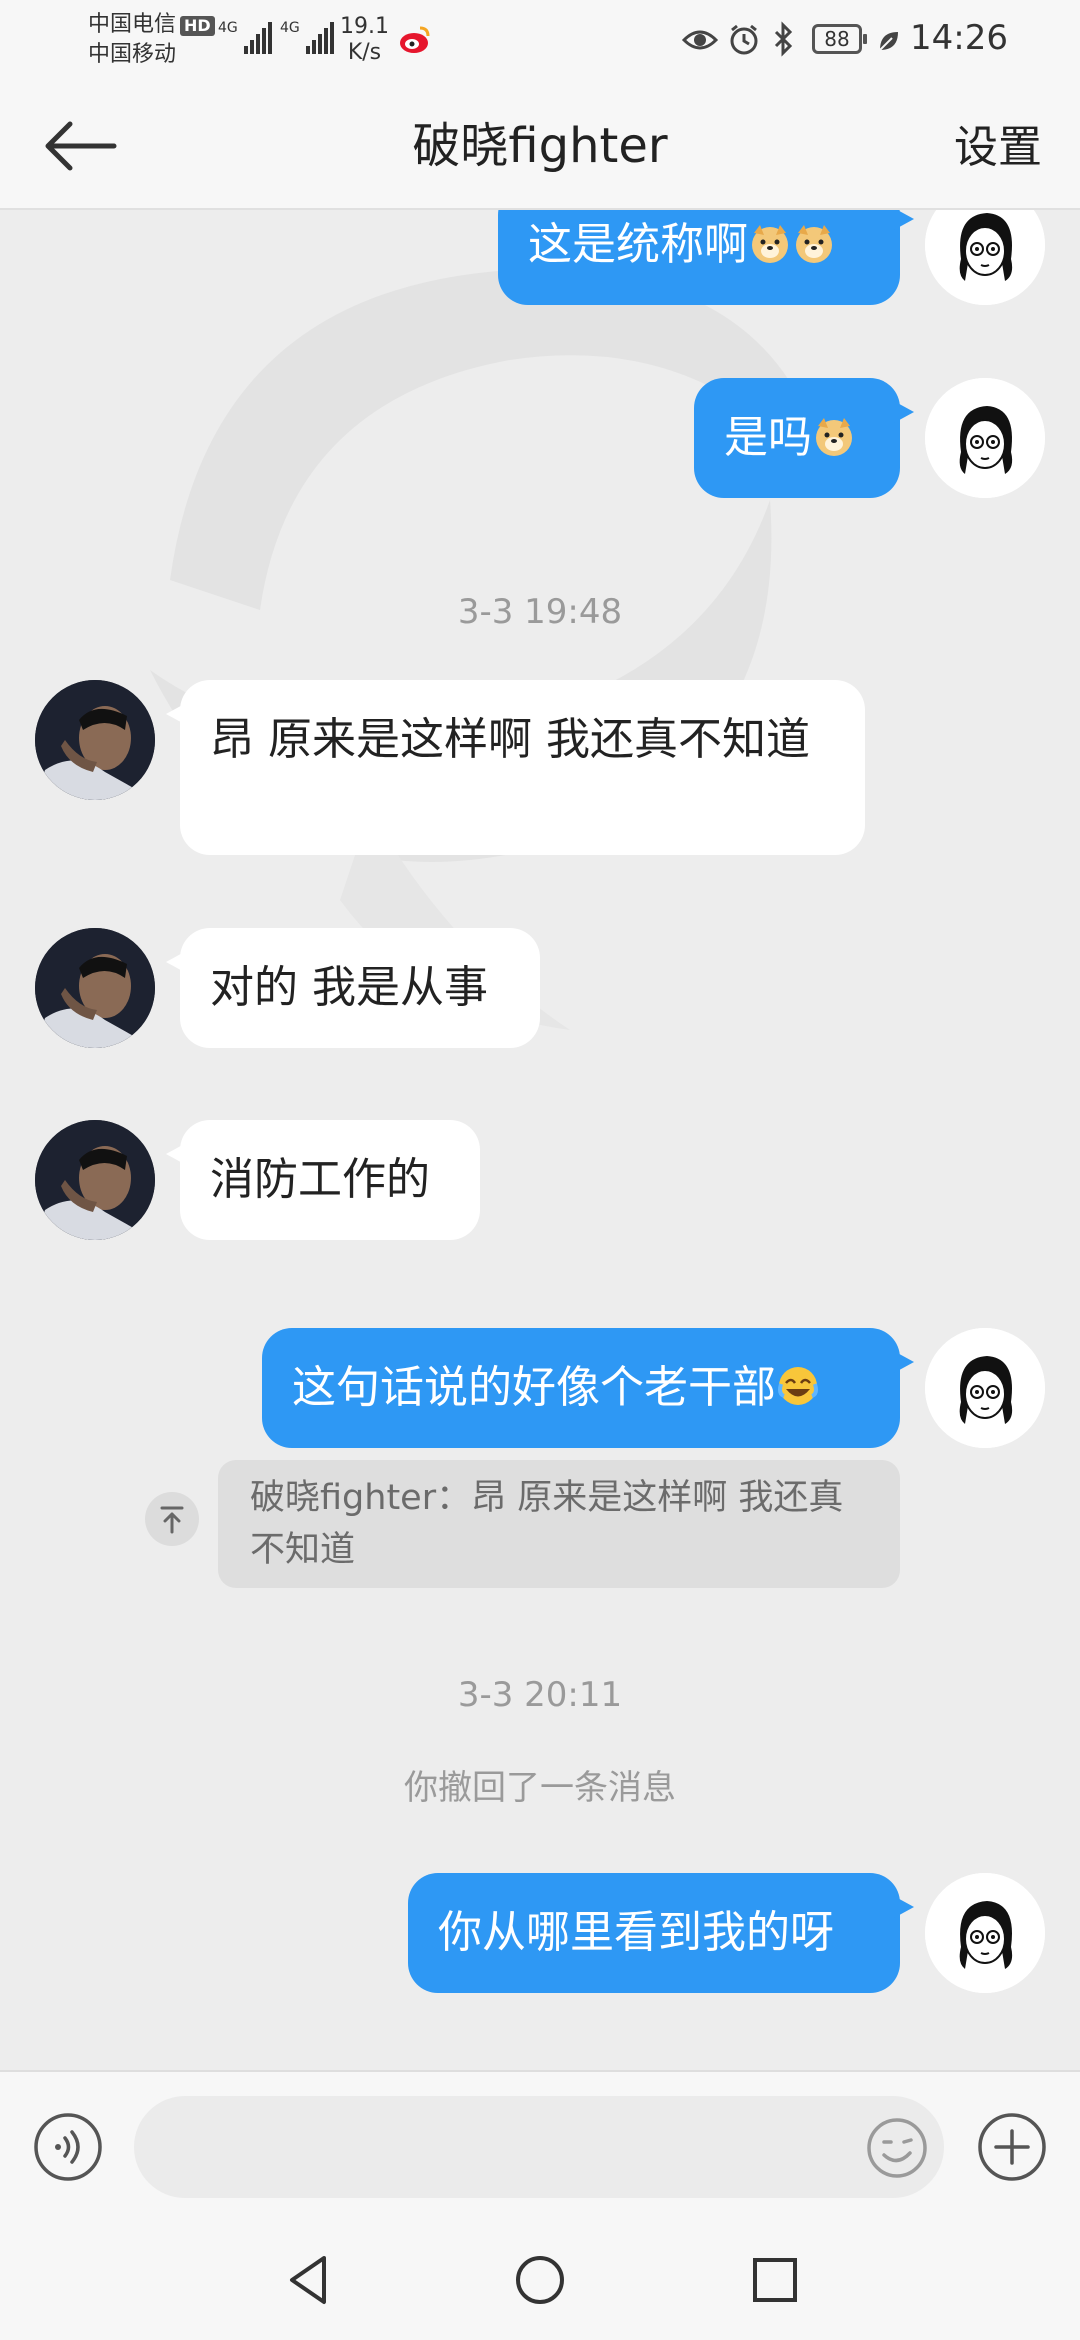 This screenshot has width=1080, height=2340. Describe the element at coordinates (540, 41) in the screenshot. I see `status-bar: 中国电信 HD 中国移动 4G 4G 19.1 K/s 88 14:26` at that location.